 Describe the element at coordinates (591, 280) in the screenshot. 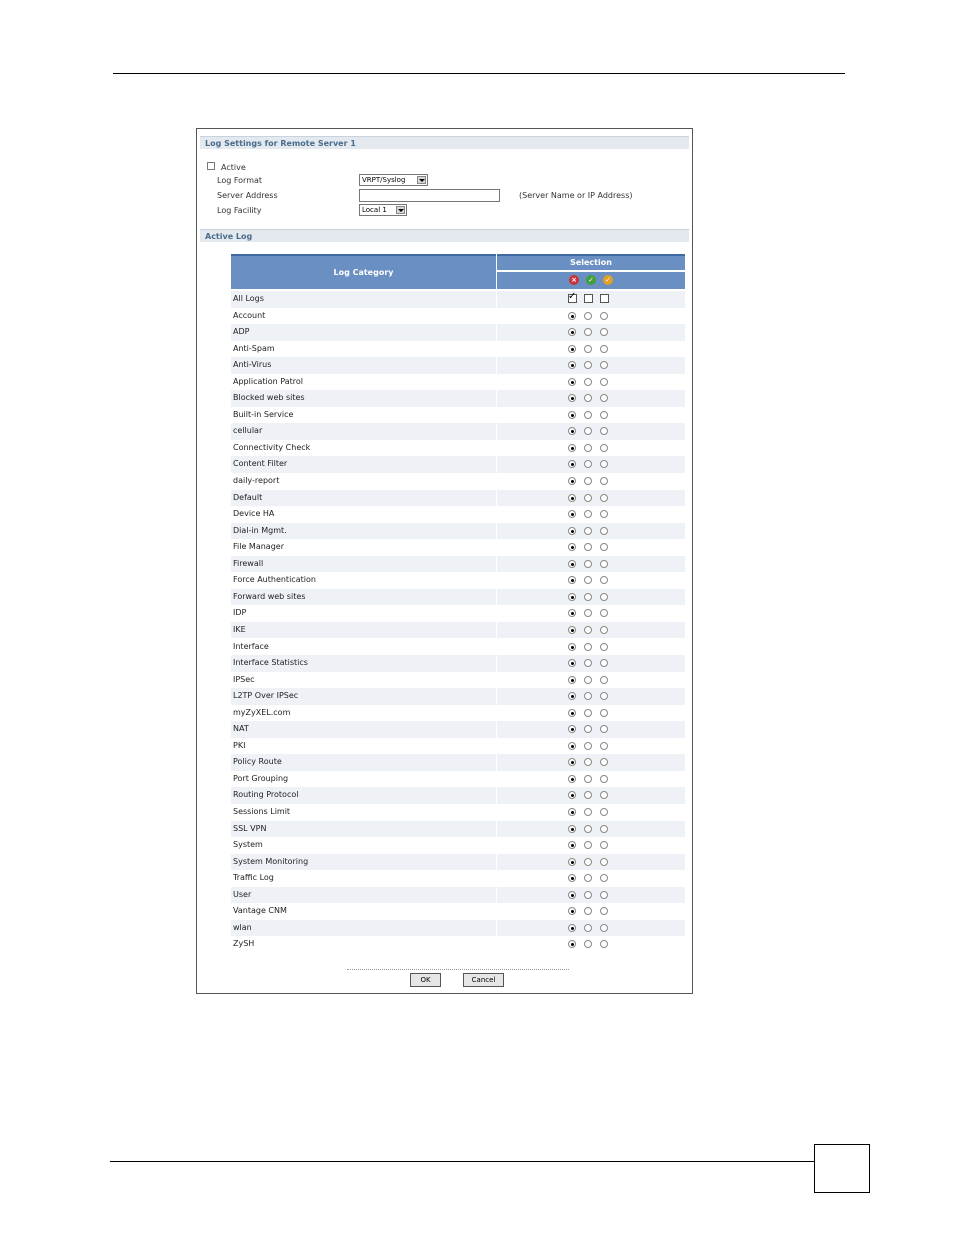

I see `enable-normal-icon: ✓` at that location.